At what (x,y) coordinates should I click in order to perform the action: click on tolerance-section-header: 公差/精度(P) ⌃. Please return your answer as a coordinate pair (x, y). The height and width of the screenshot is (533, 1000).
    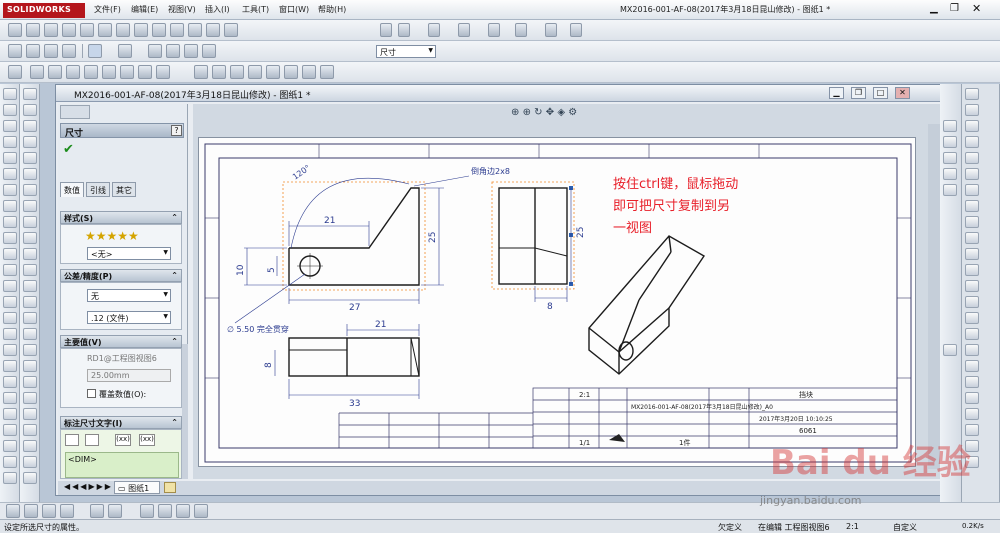
    Looking at the image, I should click on (121, 275).